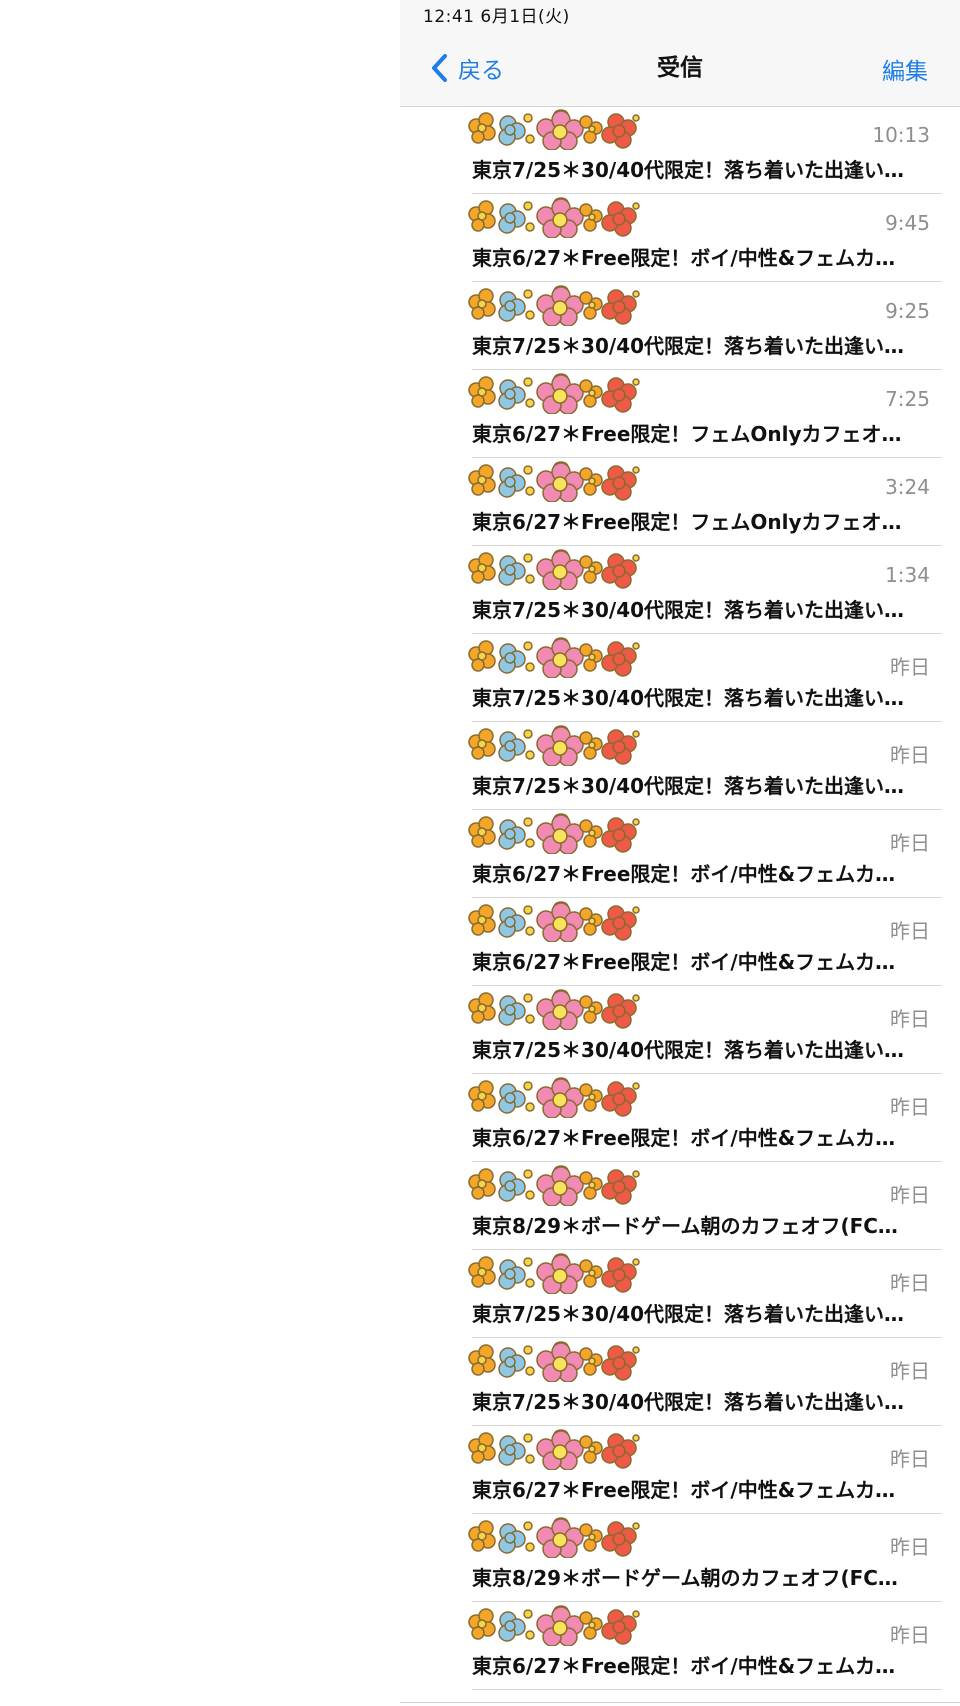 This screenshot has height=1706, width=960. What do you see at coordinates (905, 69) in the screenshot?
I see `edit-button: 編集` at bounding box center [905, 69].